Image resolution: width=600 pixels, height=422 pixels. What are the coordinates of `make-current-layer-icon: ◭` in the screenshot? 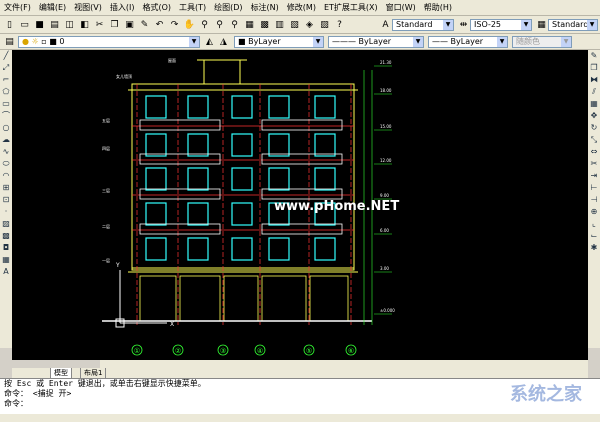 It's located at (209, 41).